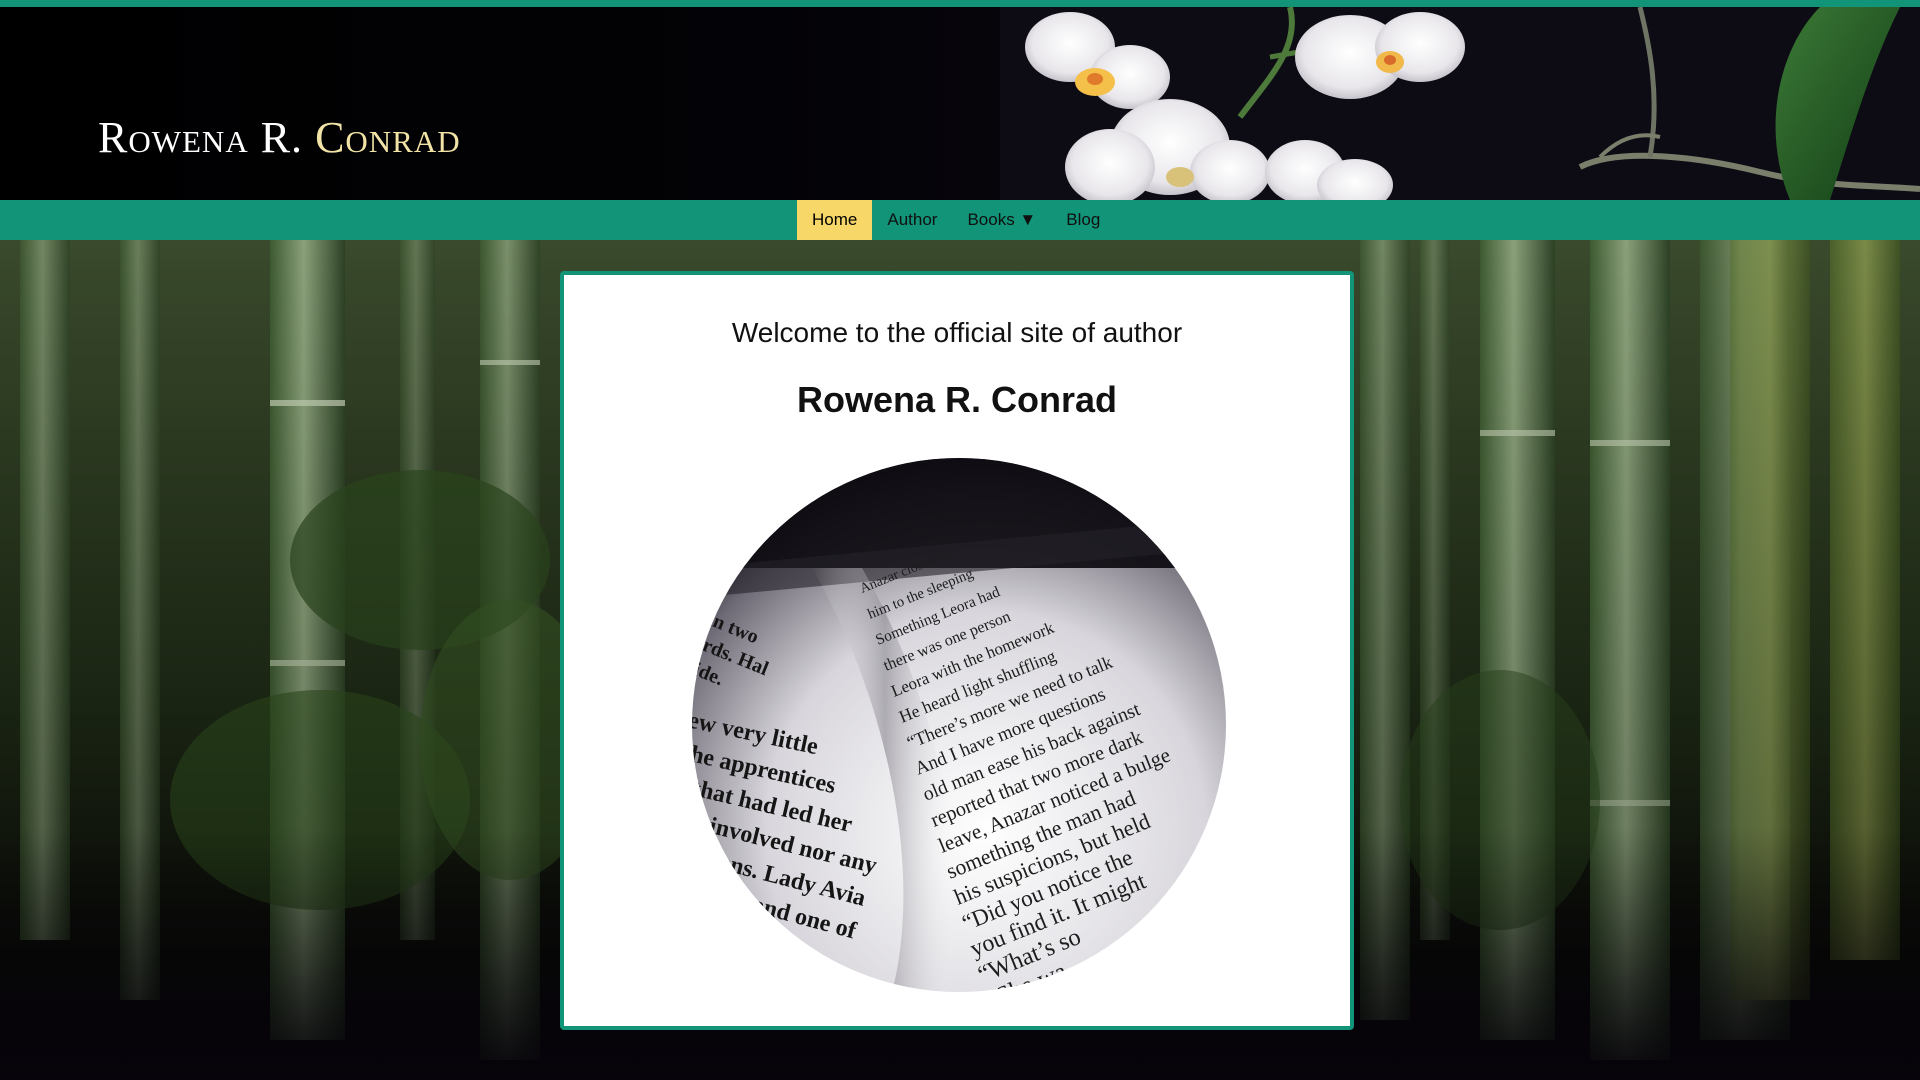 The height and width of the screenshot is (1080, 1920). I want to click on orchid-header-image, so click(1460, 103).